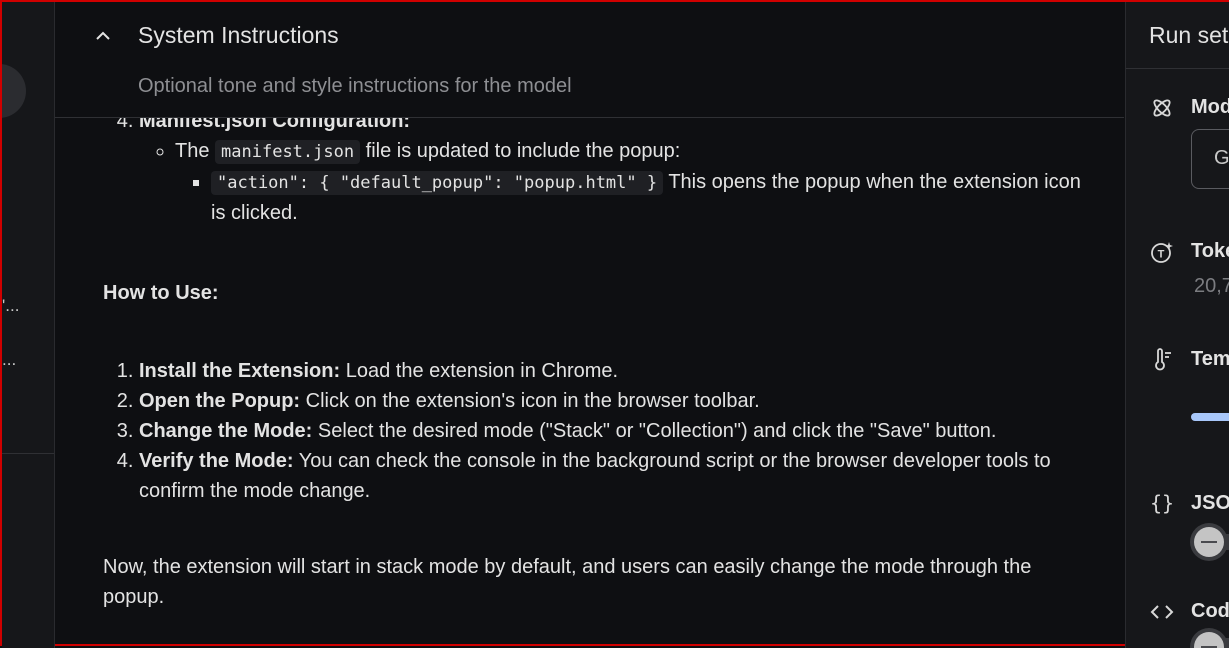 Image resolution: width=1229 pixels, height=648 pixels. What do you see at coordinates (1209, 542) in the screenshot?
I see `json-toggle` at bounding box center [1209, 542].